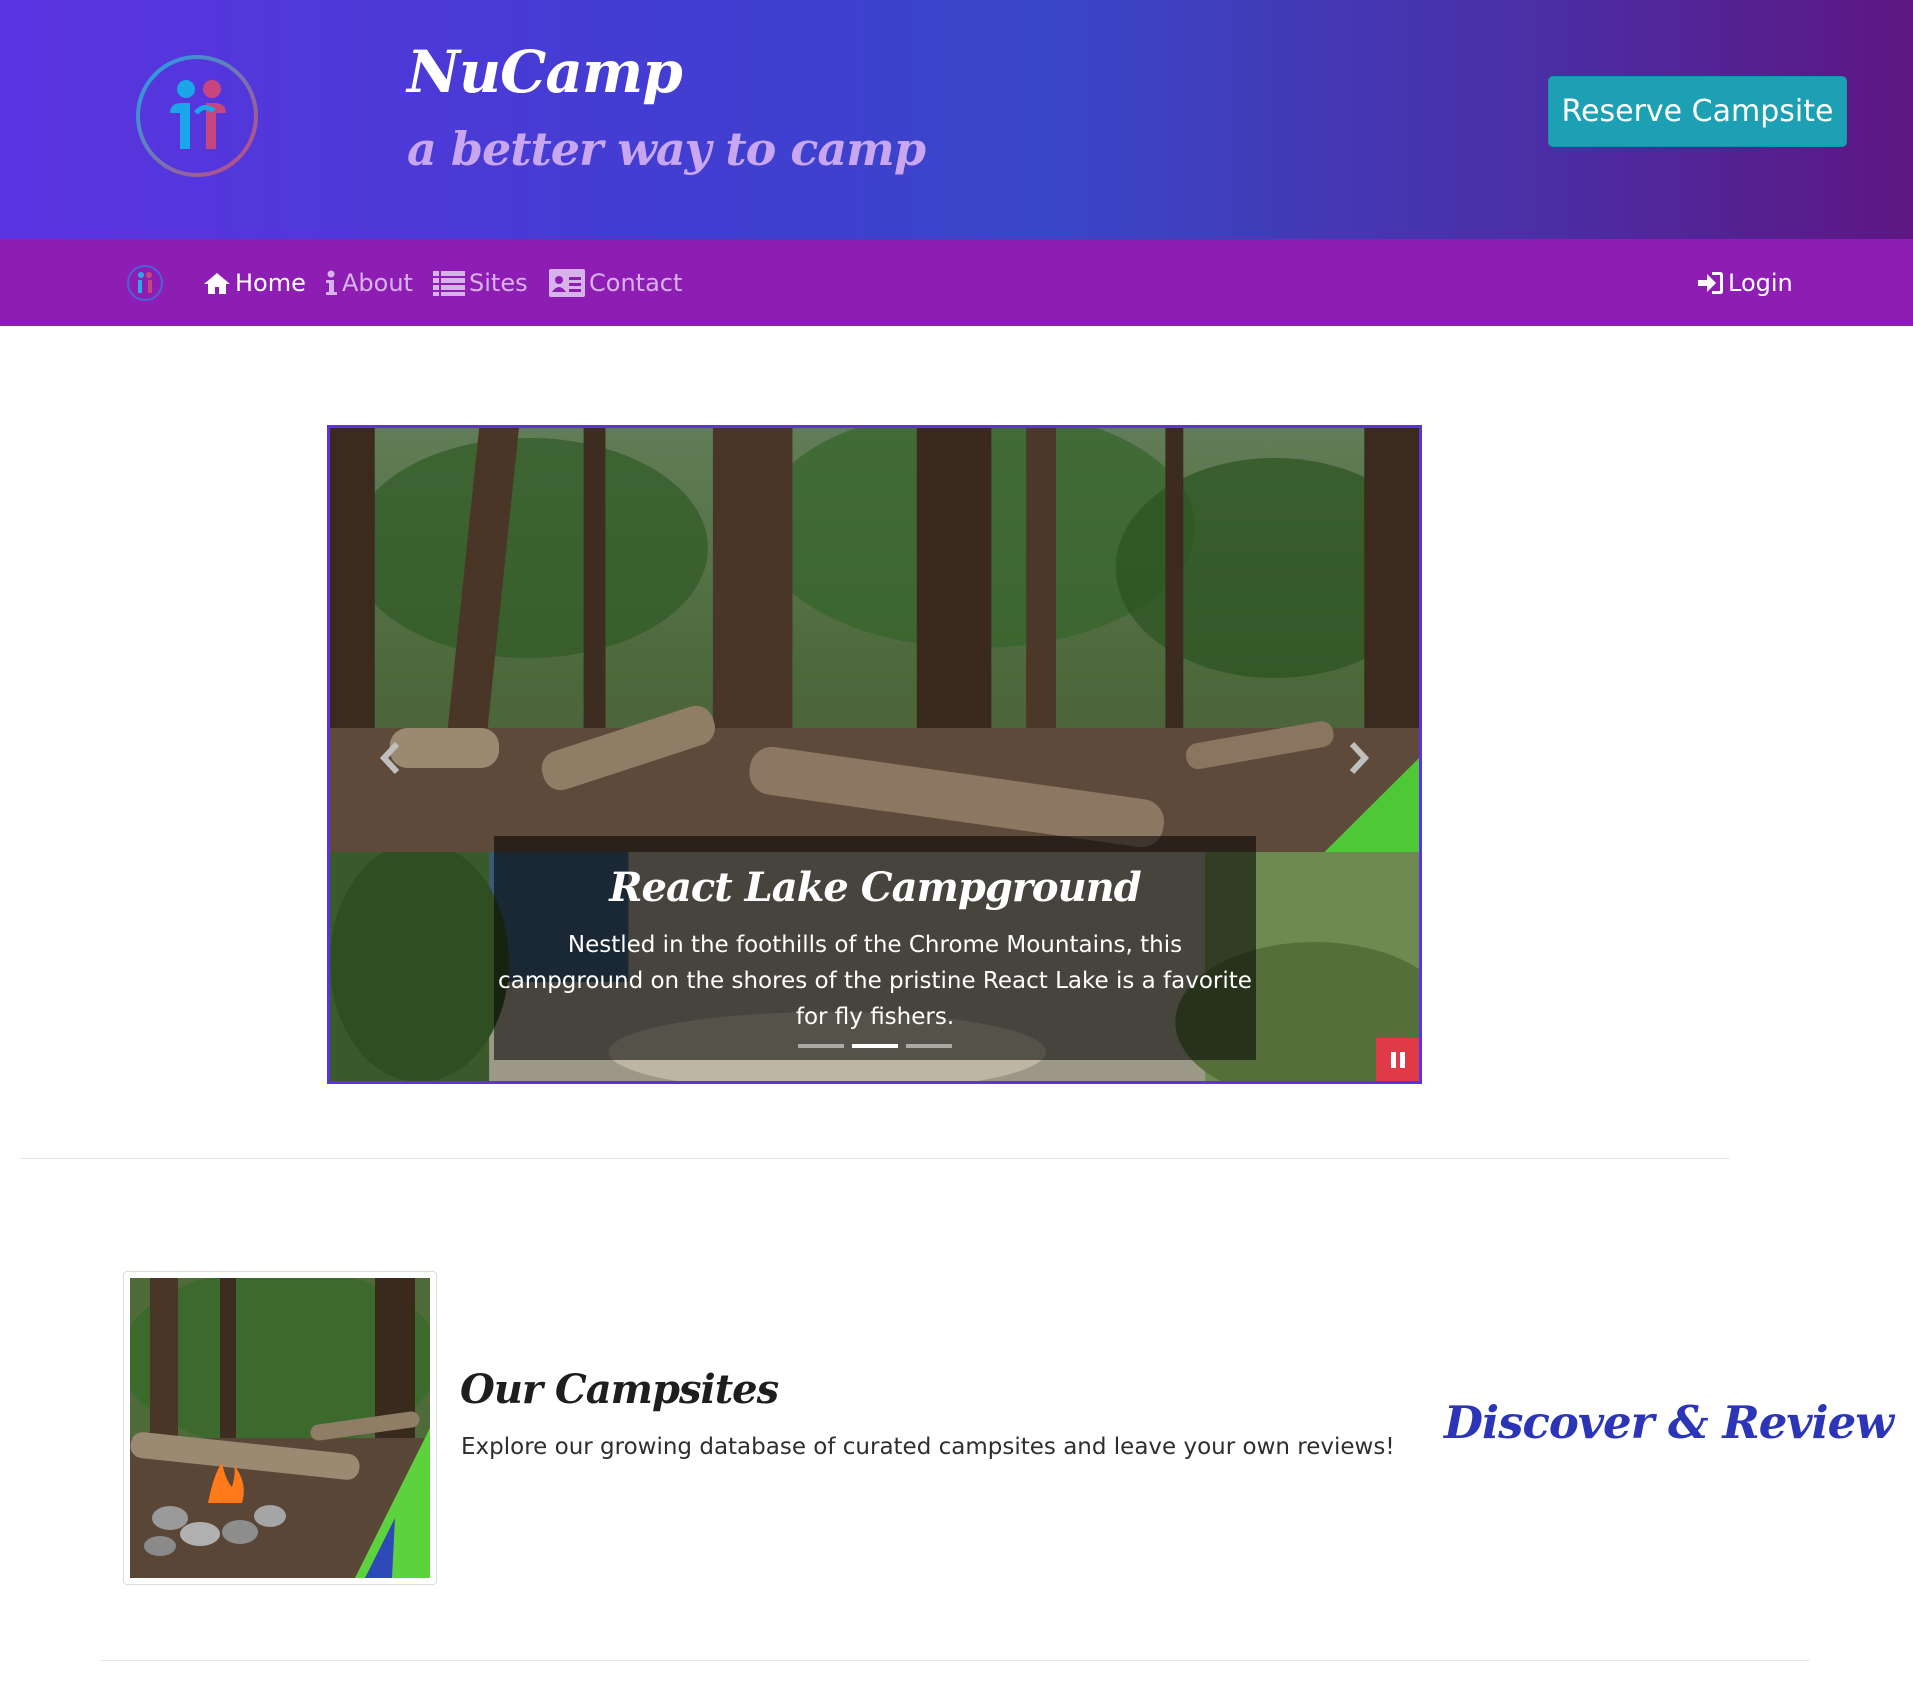  I want to click on brand-tagline: a better way to camp, so click(666, 149).